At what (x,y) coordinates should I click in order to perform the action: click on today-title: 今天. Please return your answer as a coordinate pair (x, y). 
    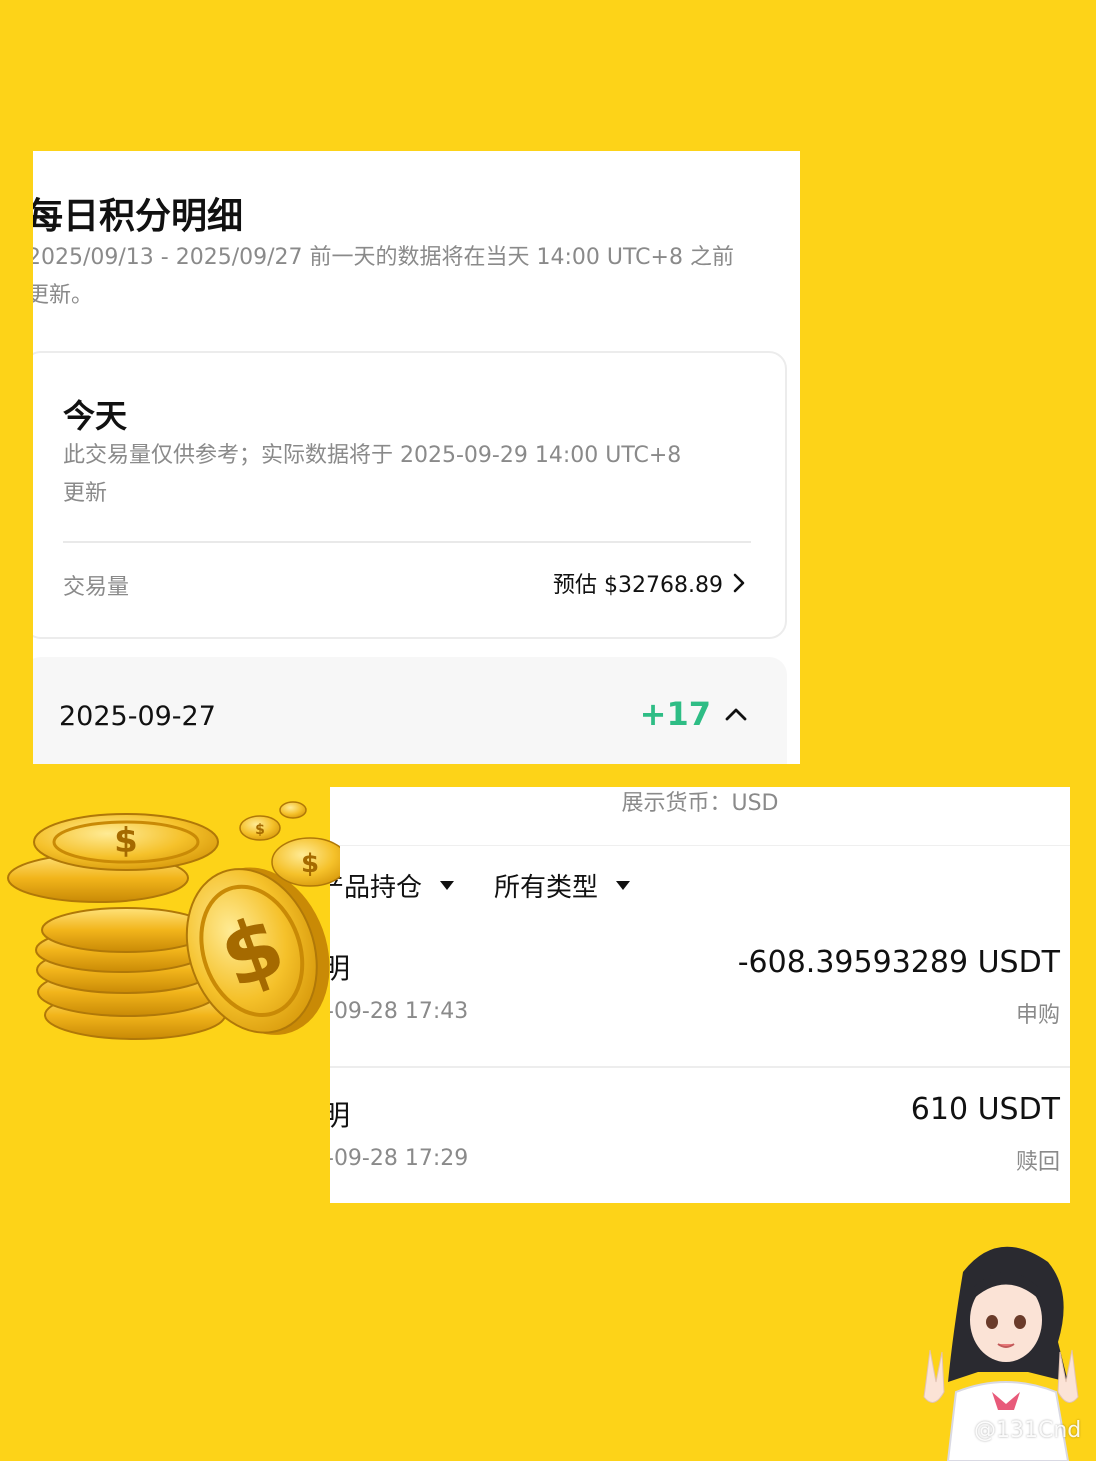
    Looking at the image, I should click on (95, 416).